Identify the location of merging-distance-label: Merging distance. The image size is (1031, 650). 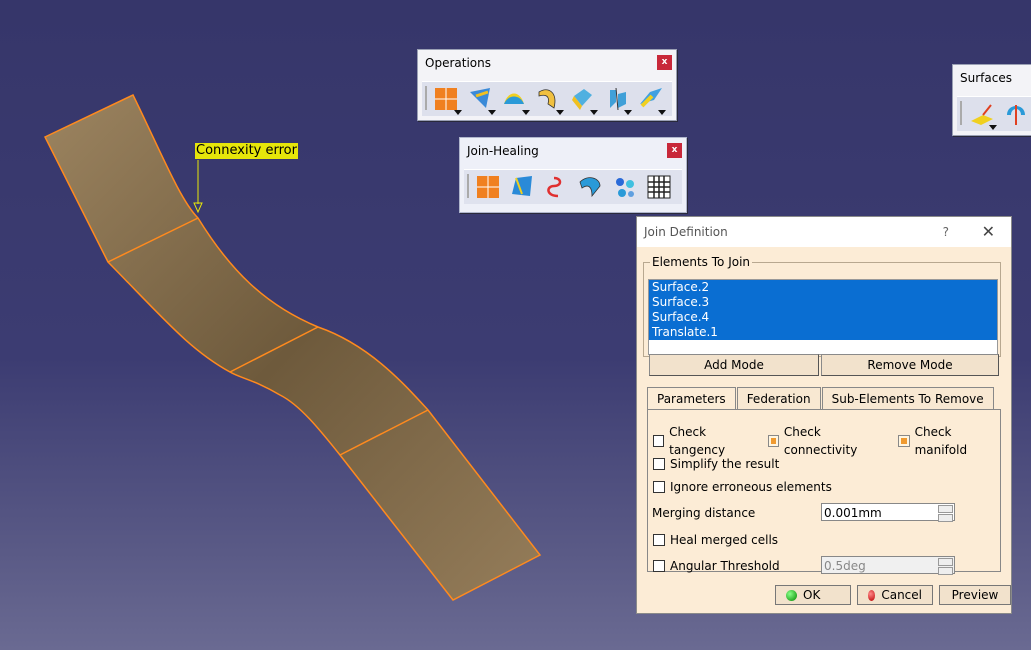
(704, 513).